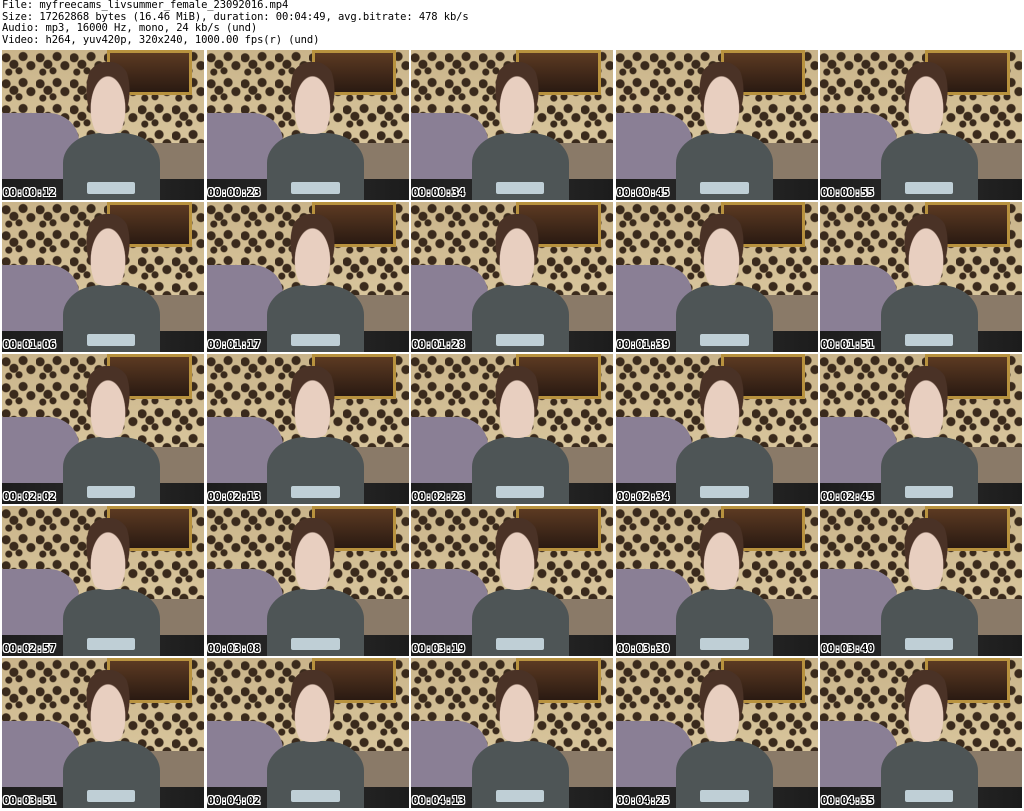  What do you see at coordinates (438, 496) in the screenshot?
I see `thumbnail-timestamp: 00:02:23` at bounding box center [438, 496].